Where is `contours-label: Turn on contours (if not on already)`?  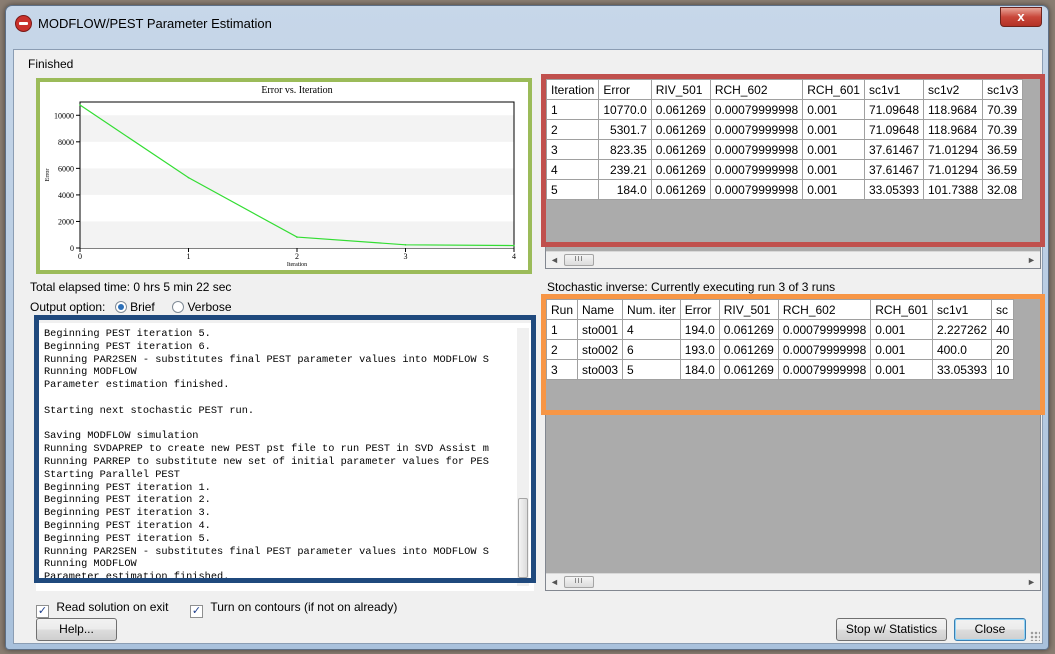
contours-label: Turn on contours (if not on already) is located at coordinates (303, 607).